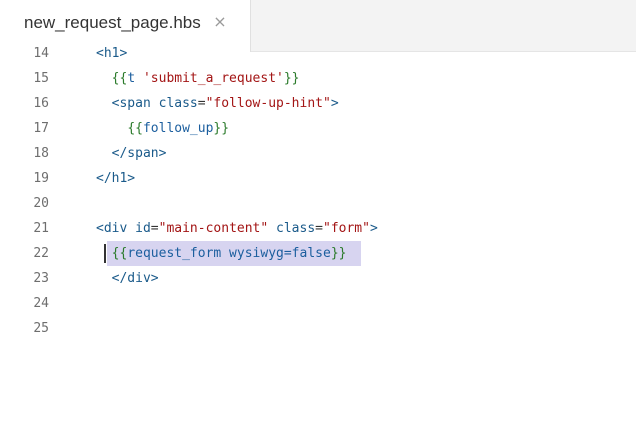 Image resolution: width=636 pixels, height=436 pixels. What do you see at coordinates (116, 228) in the screenshot?
I see `code-token: <div` at bounding box center [116, 228].